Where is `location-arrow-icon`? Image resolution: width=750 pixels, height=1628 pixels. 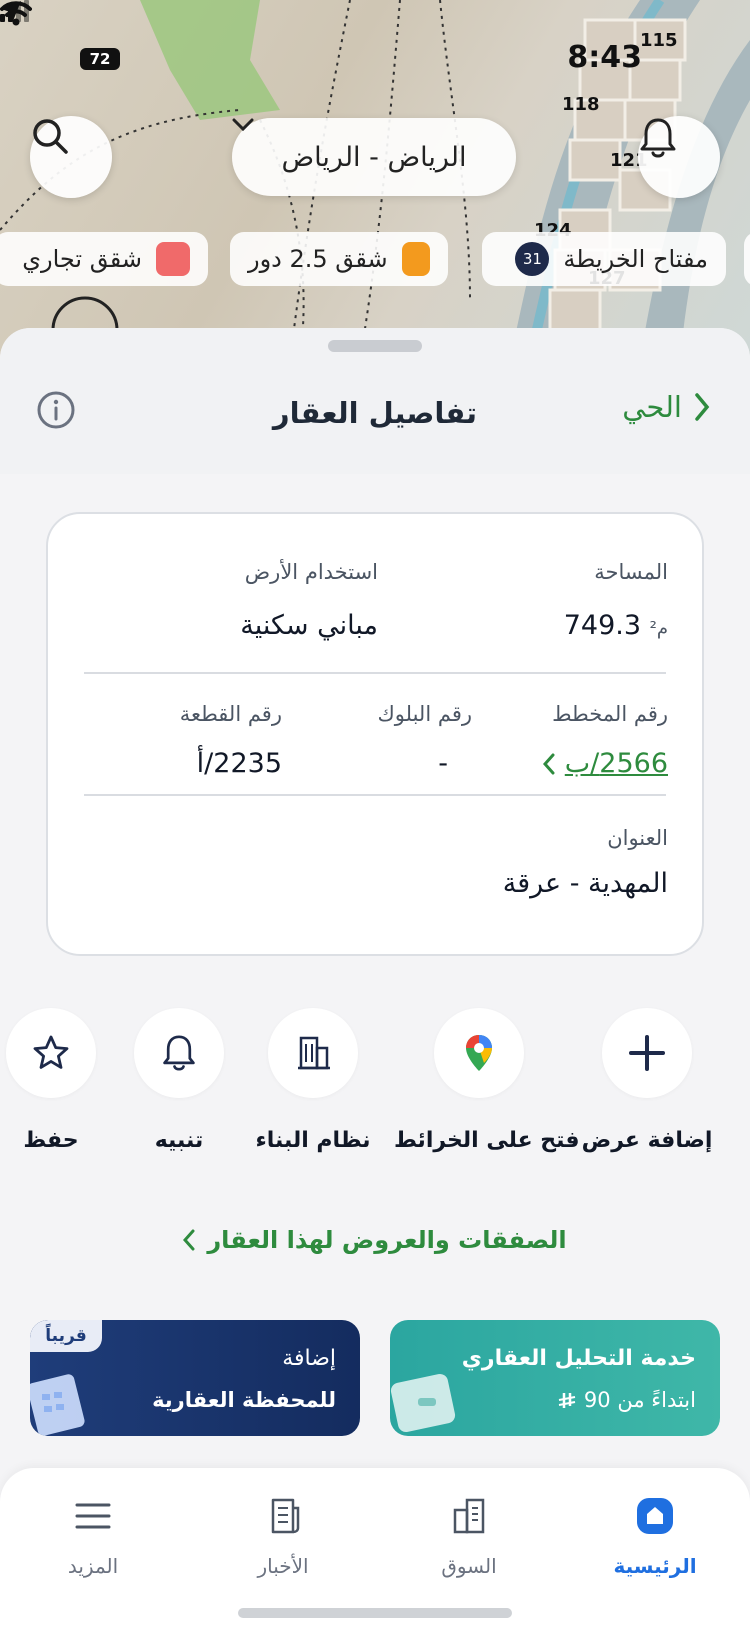 location-arrow-icon is located at coordinates (11, 11).